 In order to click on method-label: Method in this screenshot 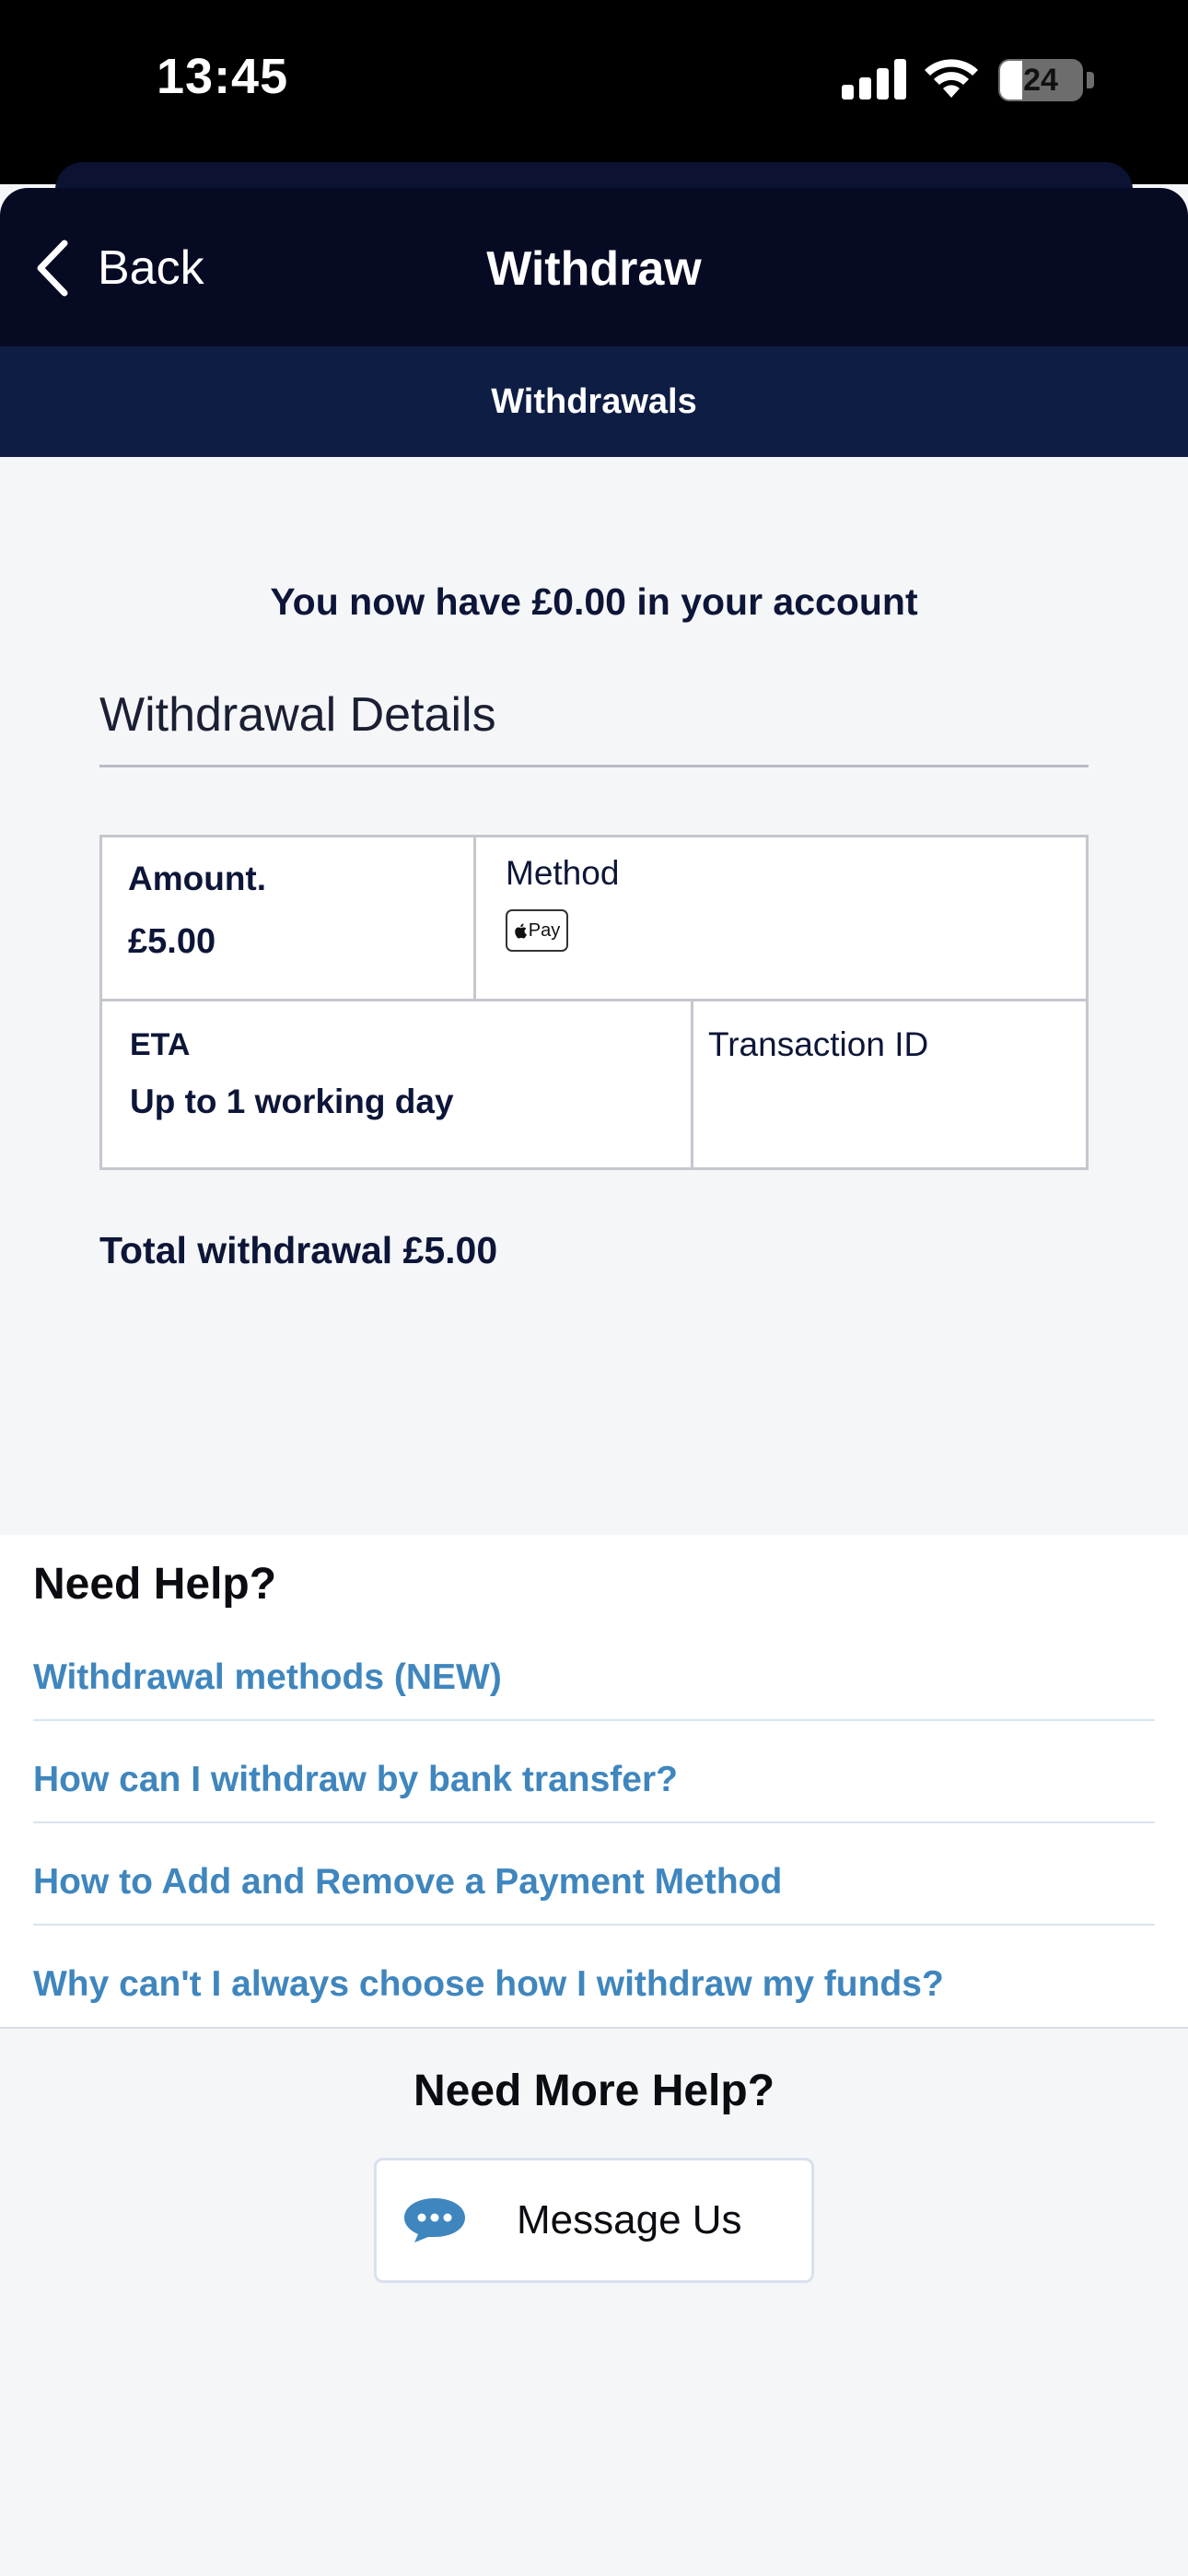, I will do `click(563, 873)`.